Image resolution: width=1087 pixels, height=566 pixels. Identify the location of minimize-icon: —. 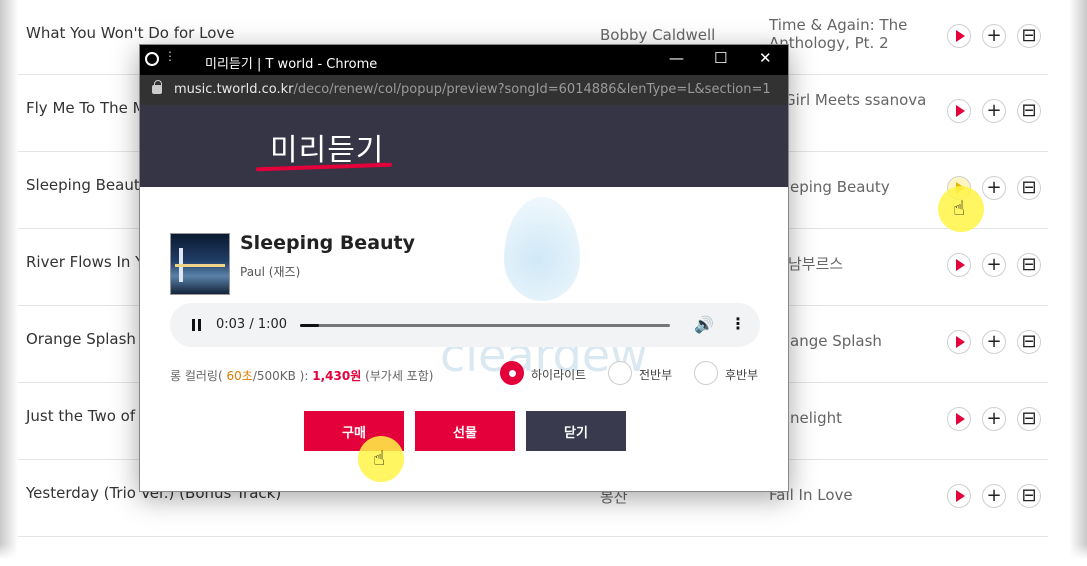
(676, 58).